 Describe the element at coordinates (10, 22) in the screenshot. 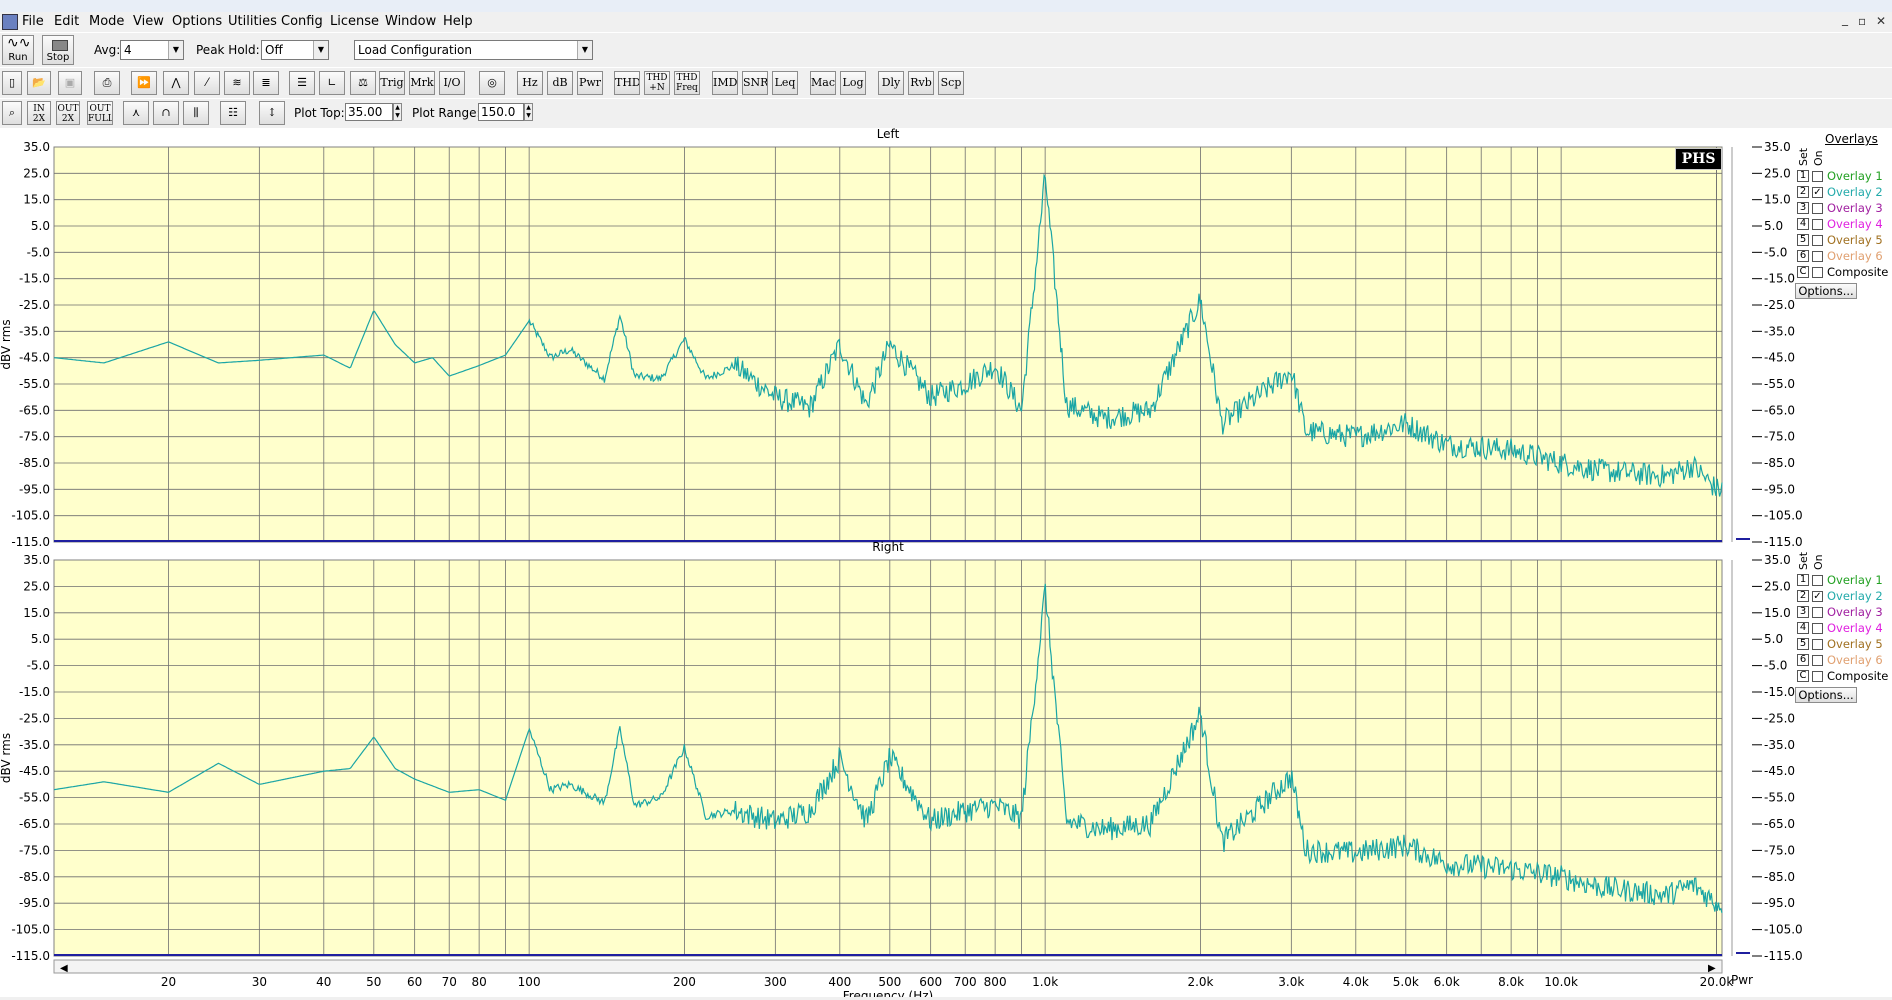

I see `app-icon` at that location.